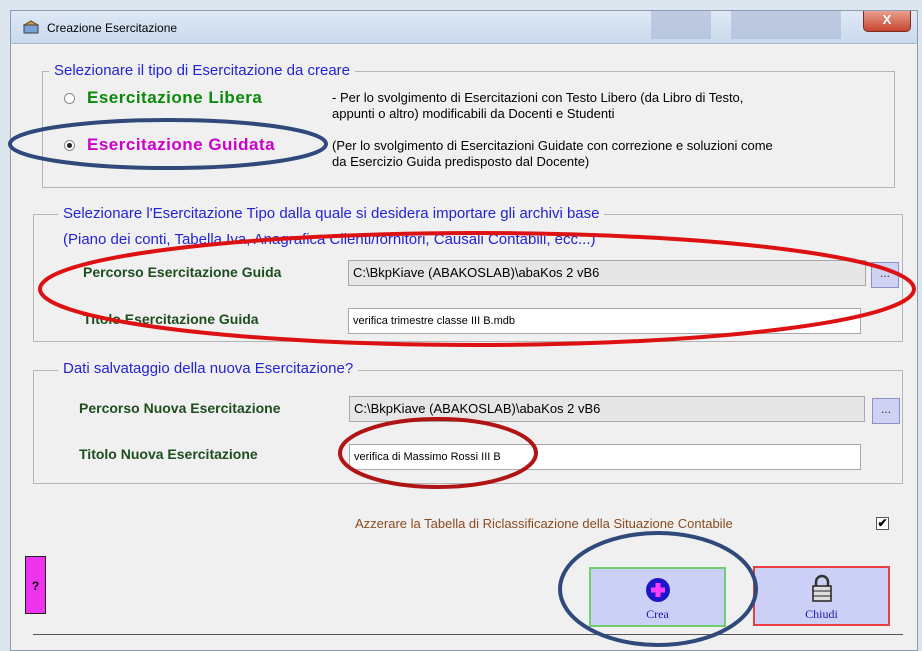 The image size is (922, 651). What do you see at coordinates (180, 408) in the screenshot?
I see `percorso-nuova-label: Percorso Nuova Esercitazione` at bounding box center [180, 408].